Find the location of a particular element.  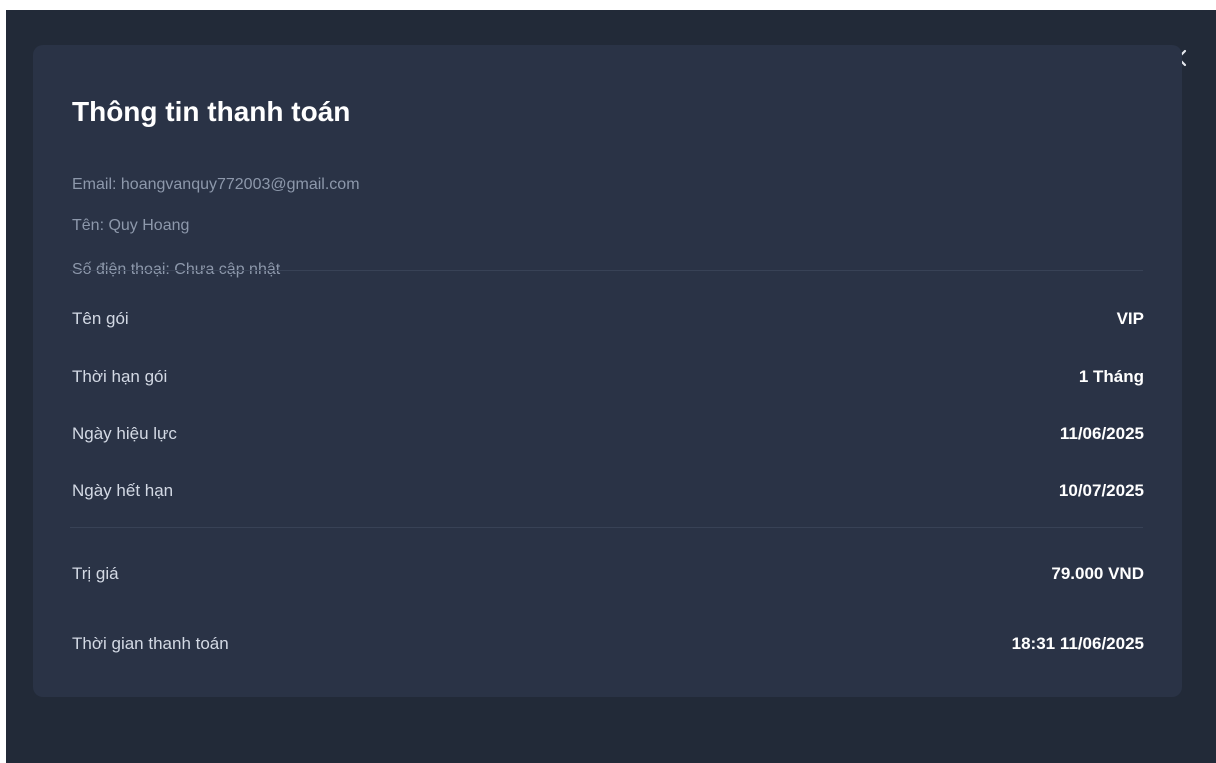

amount-value: 79.000 VND is located at coordinates (1097, 573).